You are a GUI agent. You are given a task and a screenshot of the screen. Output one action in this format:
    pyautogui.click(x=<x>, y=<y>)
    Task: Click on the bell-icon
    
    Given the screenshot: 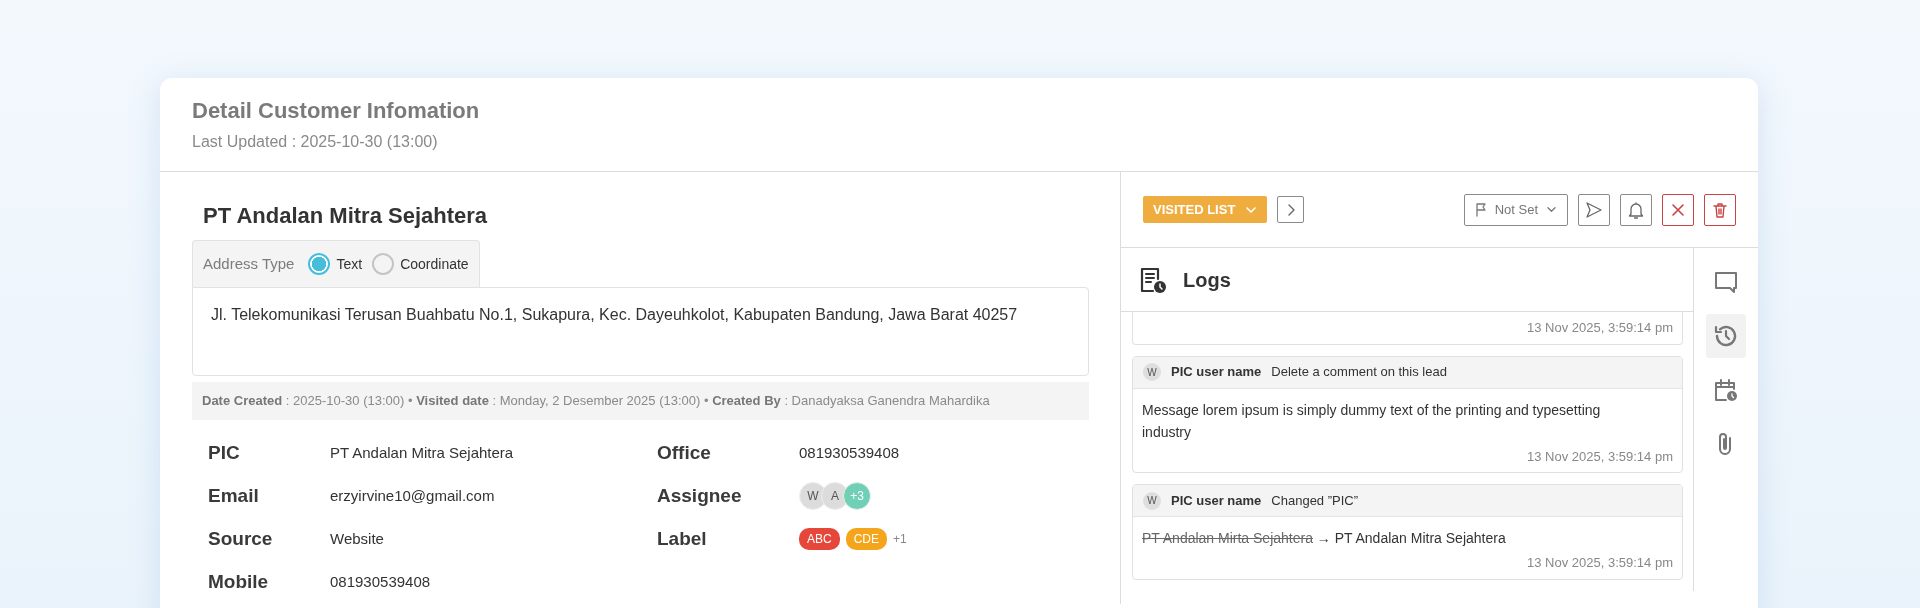 What is the action you would take?
    pyautogui.click(x=1636, y=209)
    